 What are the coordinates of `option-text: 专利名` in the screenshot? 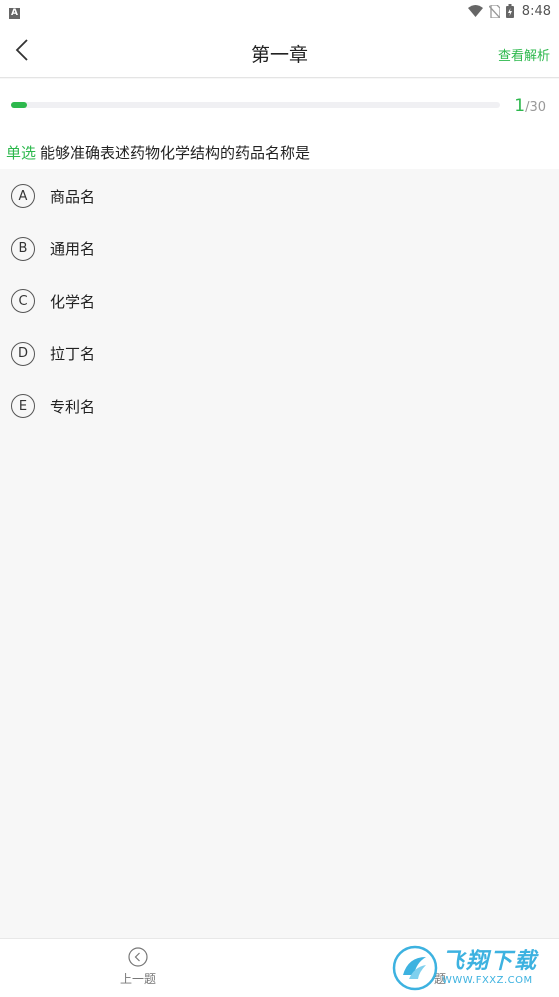 It's located at (73, 406).